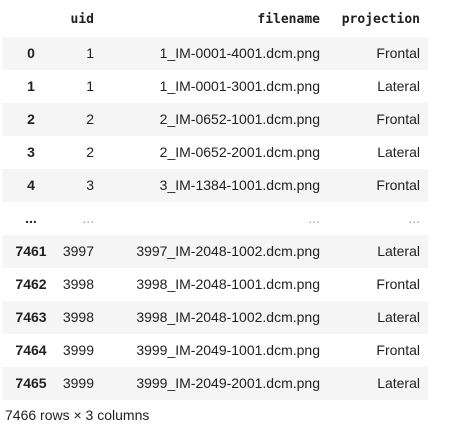 Image resolution: width=453 pixels, height=435 pixels. I want to click on row-index: 7462, so click(31, 284).